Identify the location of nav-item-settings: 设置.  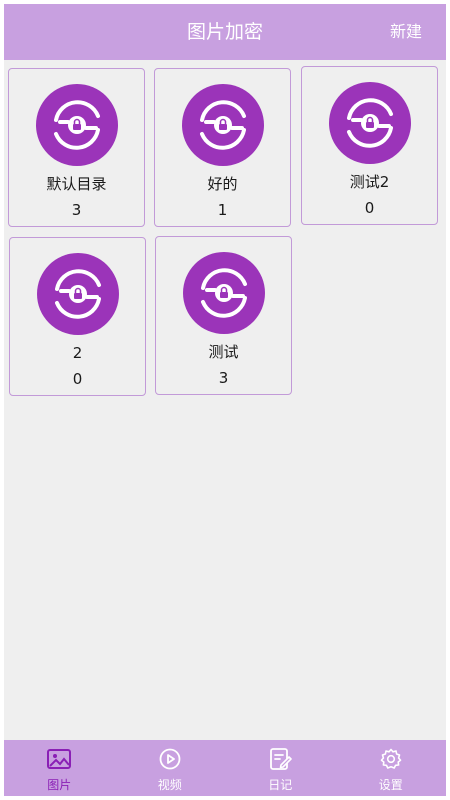
(391, 768).